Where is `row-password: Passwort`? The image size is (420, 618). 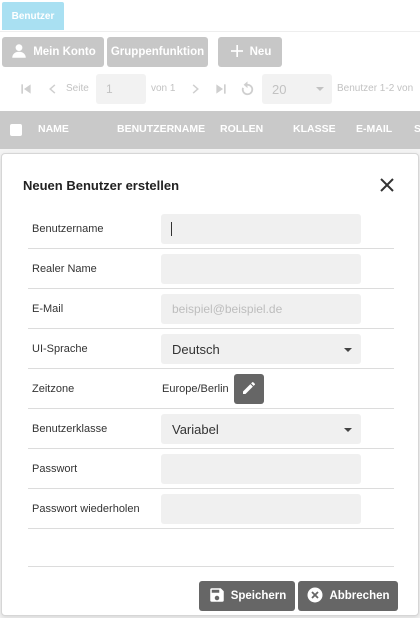
row-password: Passwort is located at coordinates (211, 469).